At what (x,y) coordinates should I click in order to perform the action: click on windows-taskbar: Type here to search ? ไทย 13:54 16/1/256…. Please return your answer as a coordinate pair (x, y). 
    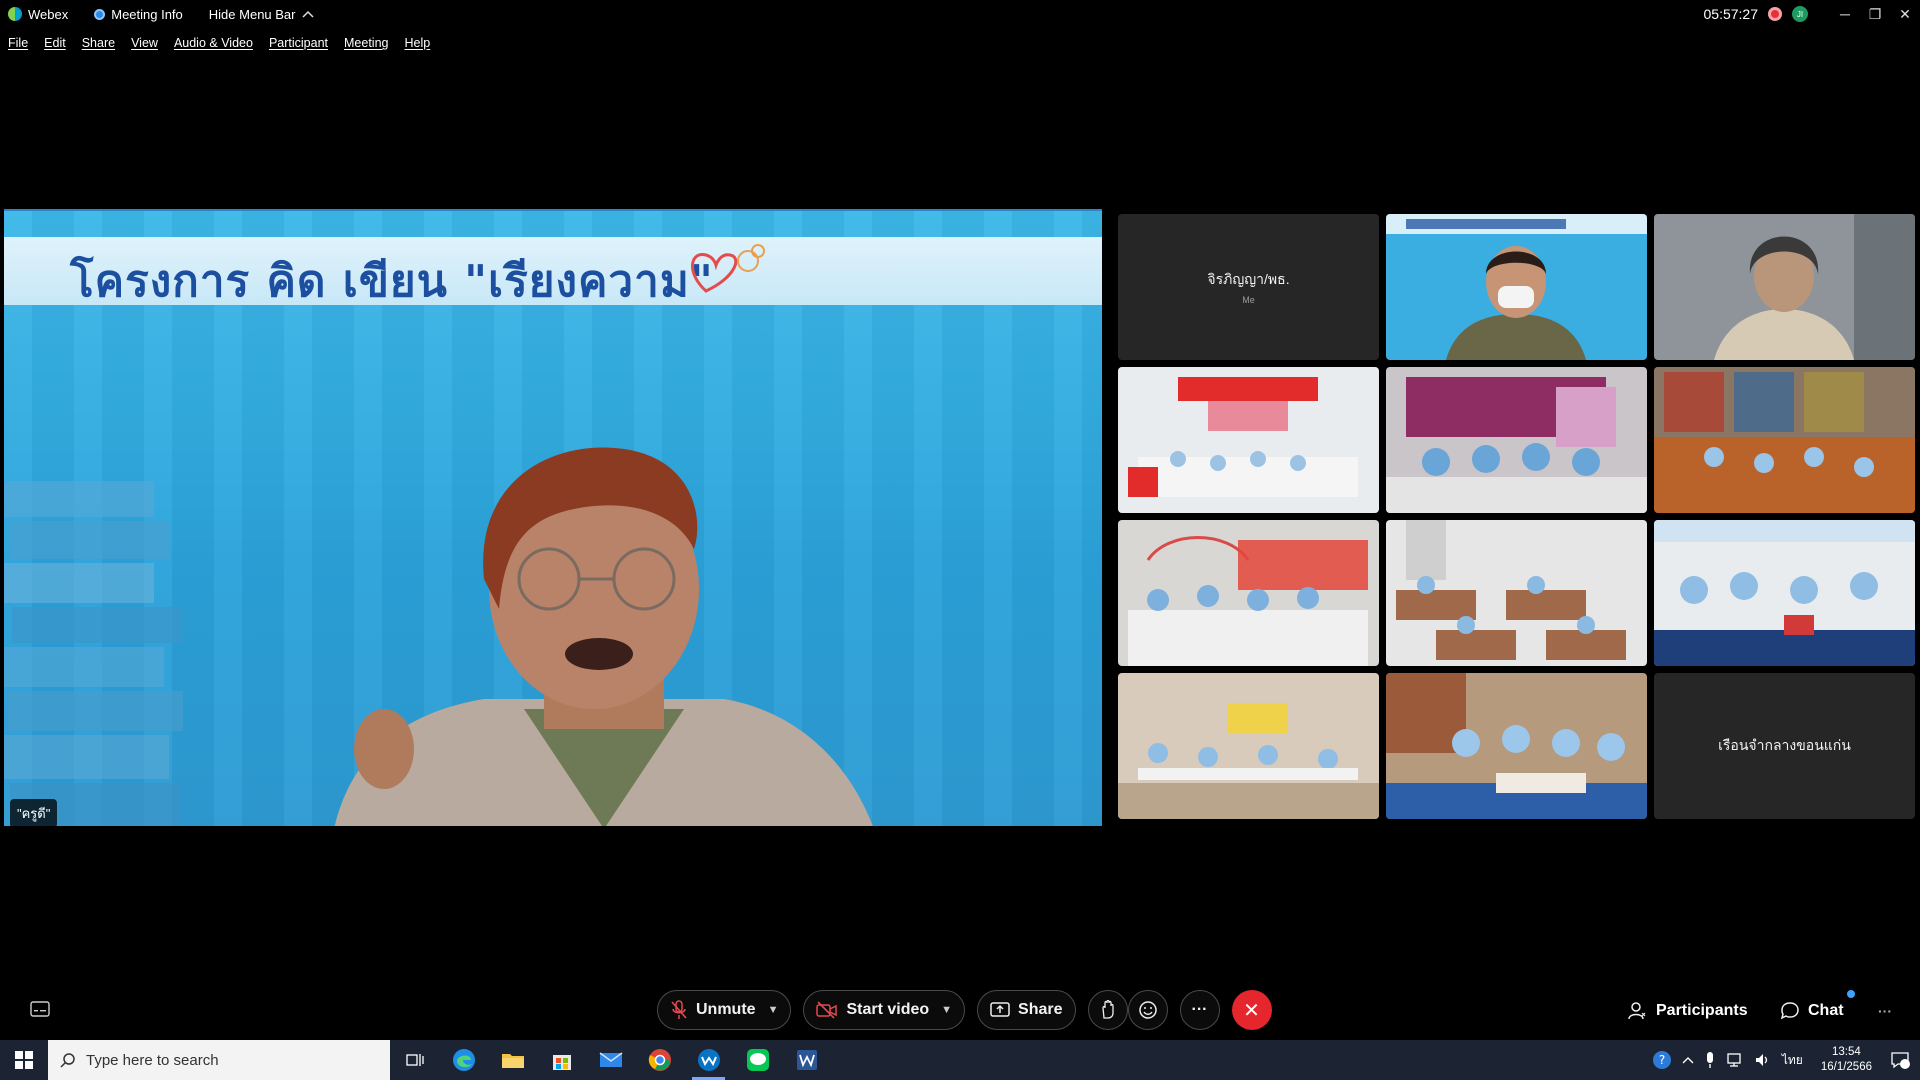
    Looking at the image, I should click on (960, 1060).